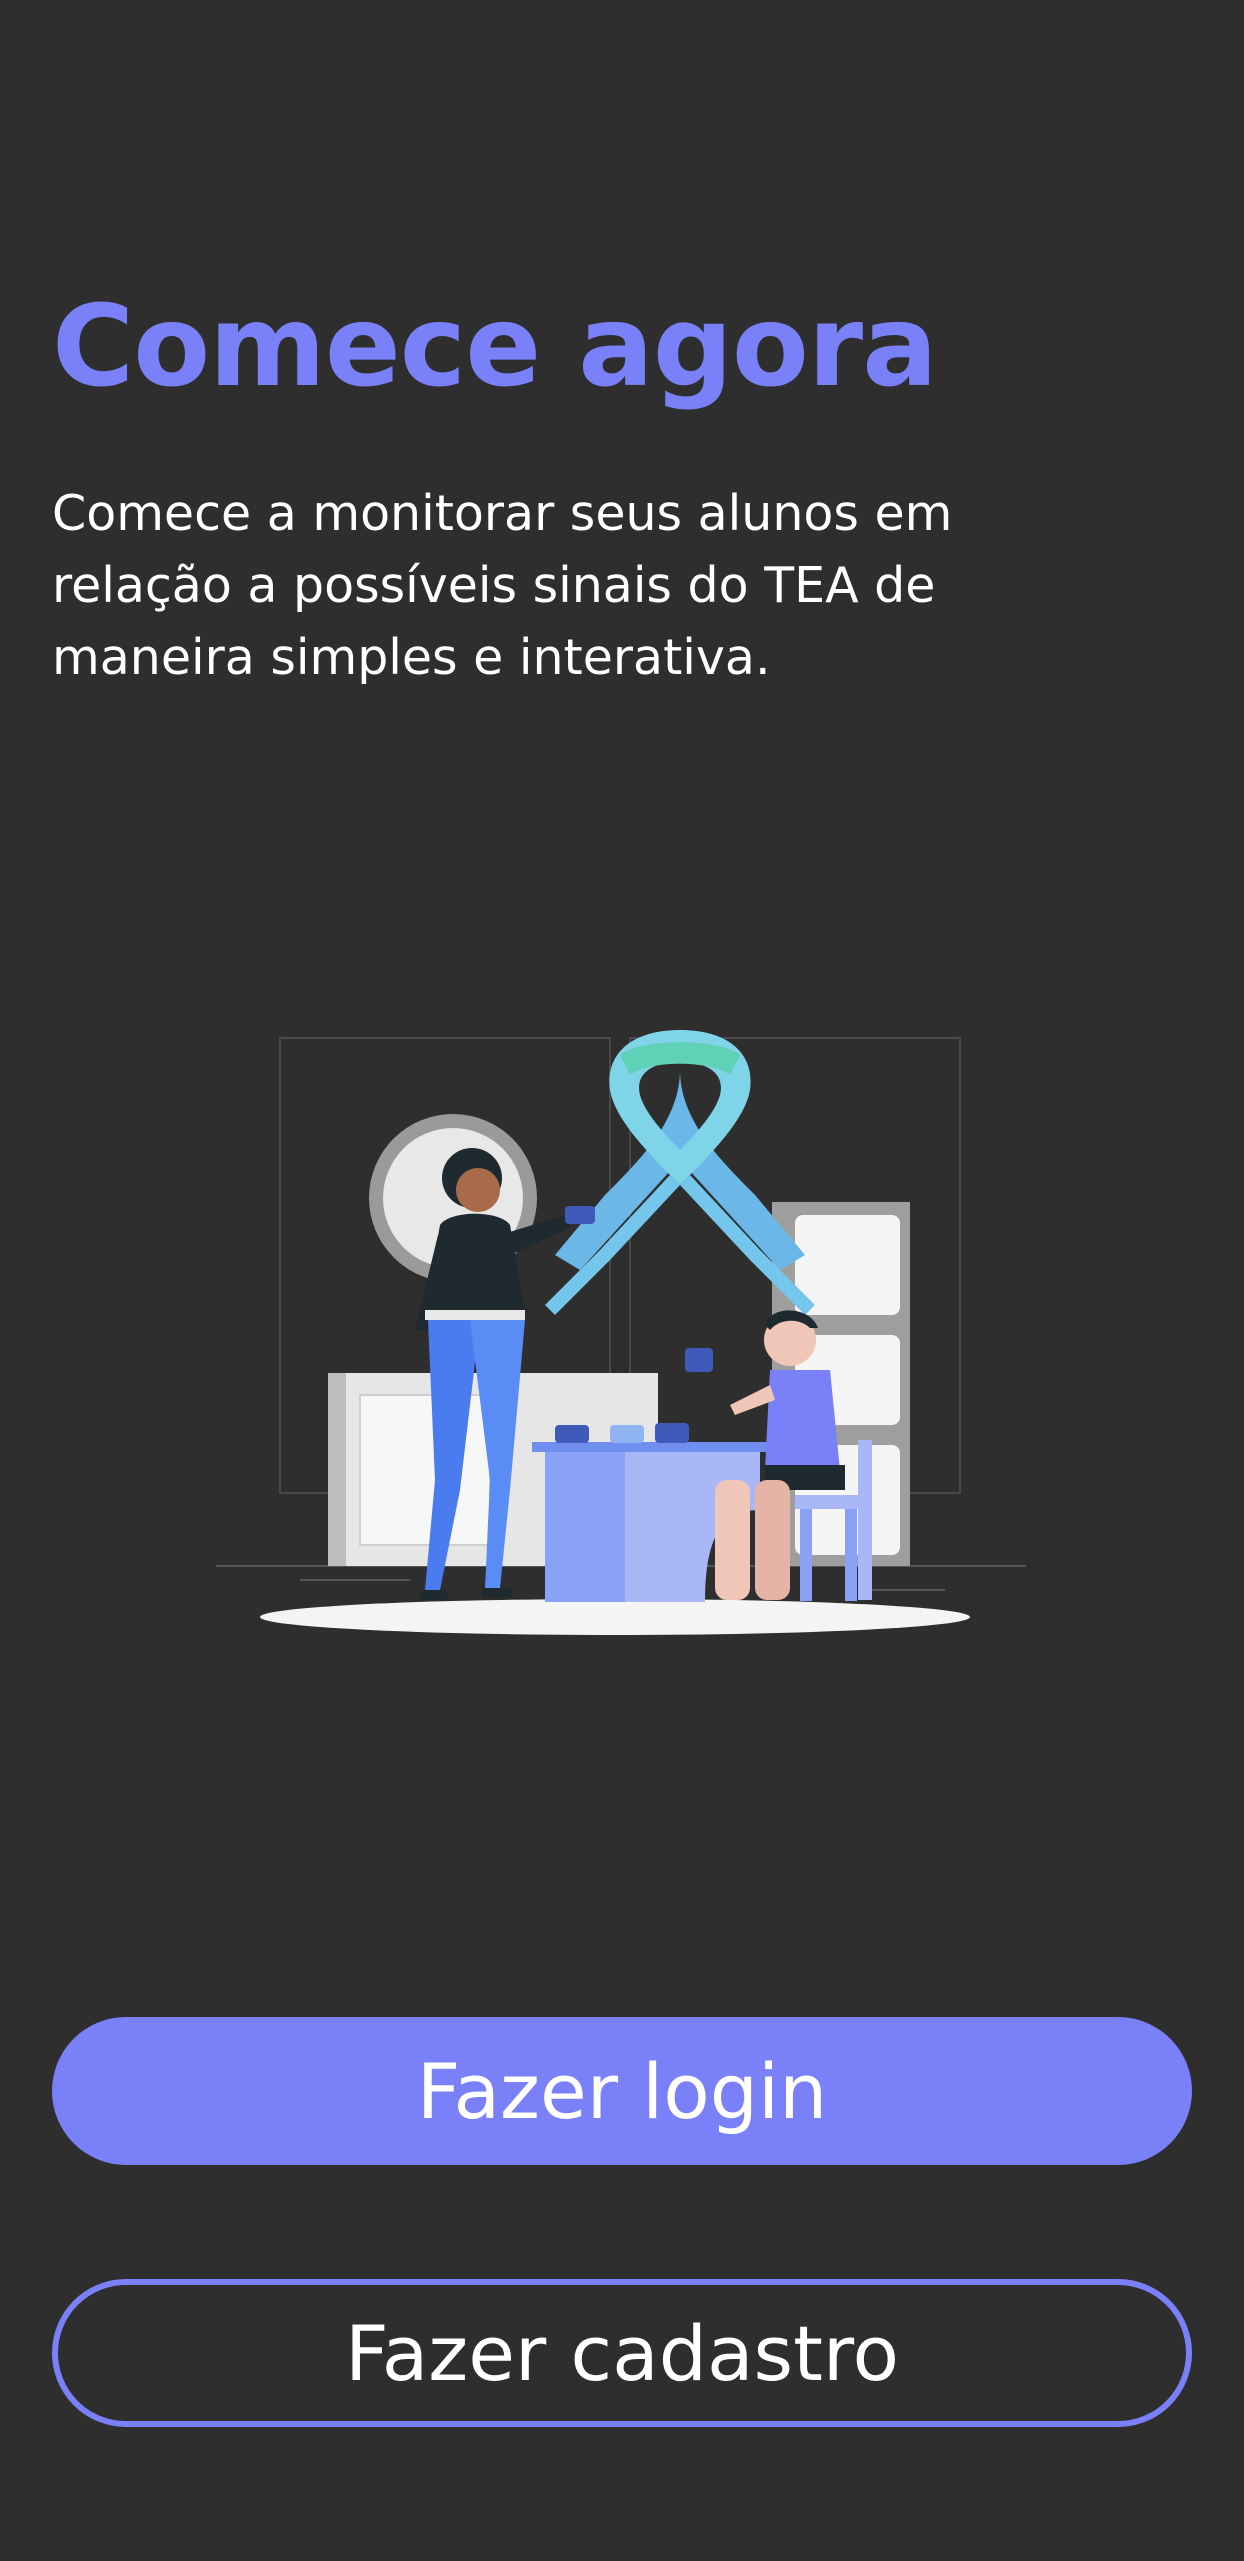  What do you see at coordinates (622, 2091) in the screenshot?
I see `login-button: Fazer login` at bounding box center [622, 2091].